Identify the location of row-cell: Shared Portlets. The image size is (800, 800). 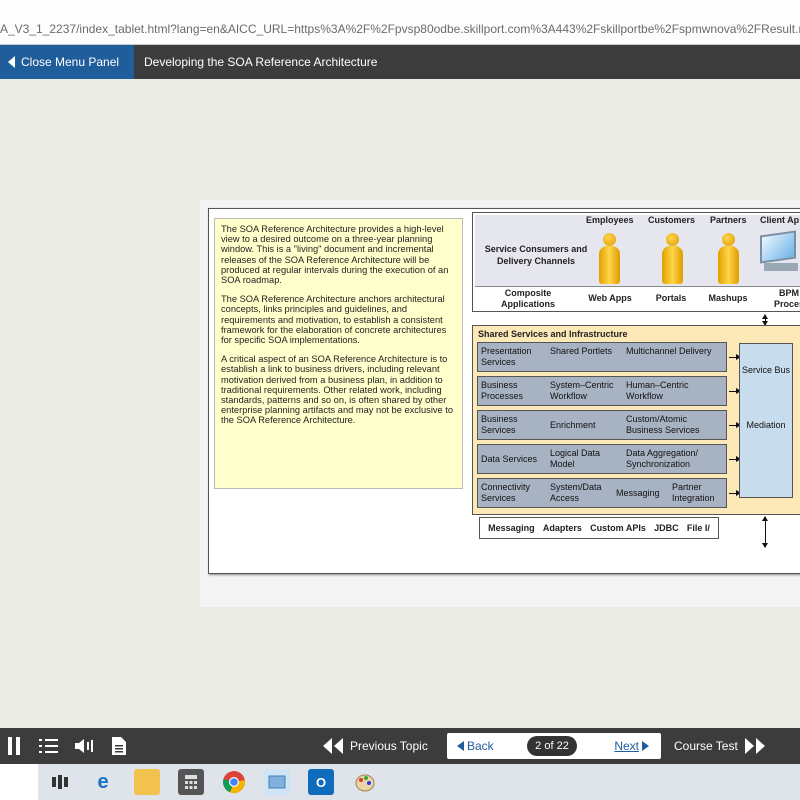
(581, 351).